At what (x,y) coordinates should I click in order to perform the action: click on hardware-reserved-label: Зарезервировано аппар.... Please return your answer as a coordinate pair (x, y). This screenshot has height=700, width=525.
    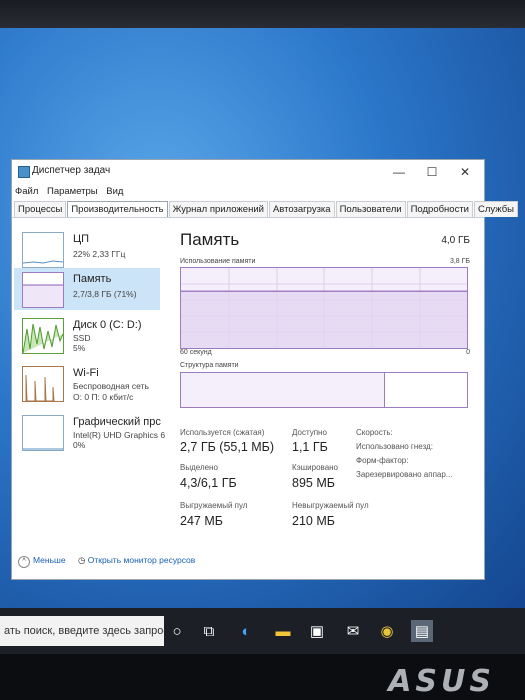
    Looking at the image, I should click on (404, 474).